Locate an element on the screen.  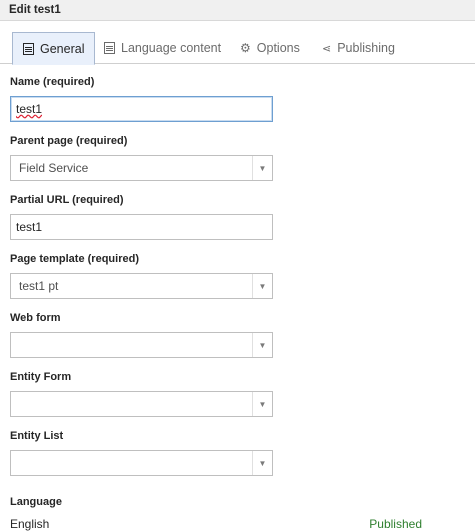
entity-list-label: Entity List is located at coordinates (37, 436).